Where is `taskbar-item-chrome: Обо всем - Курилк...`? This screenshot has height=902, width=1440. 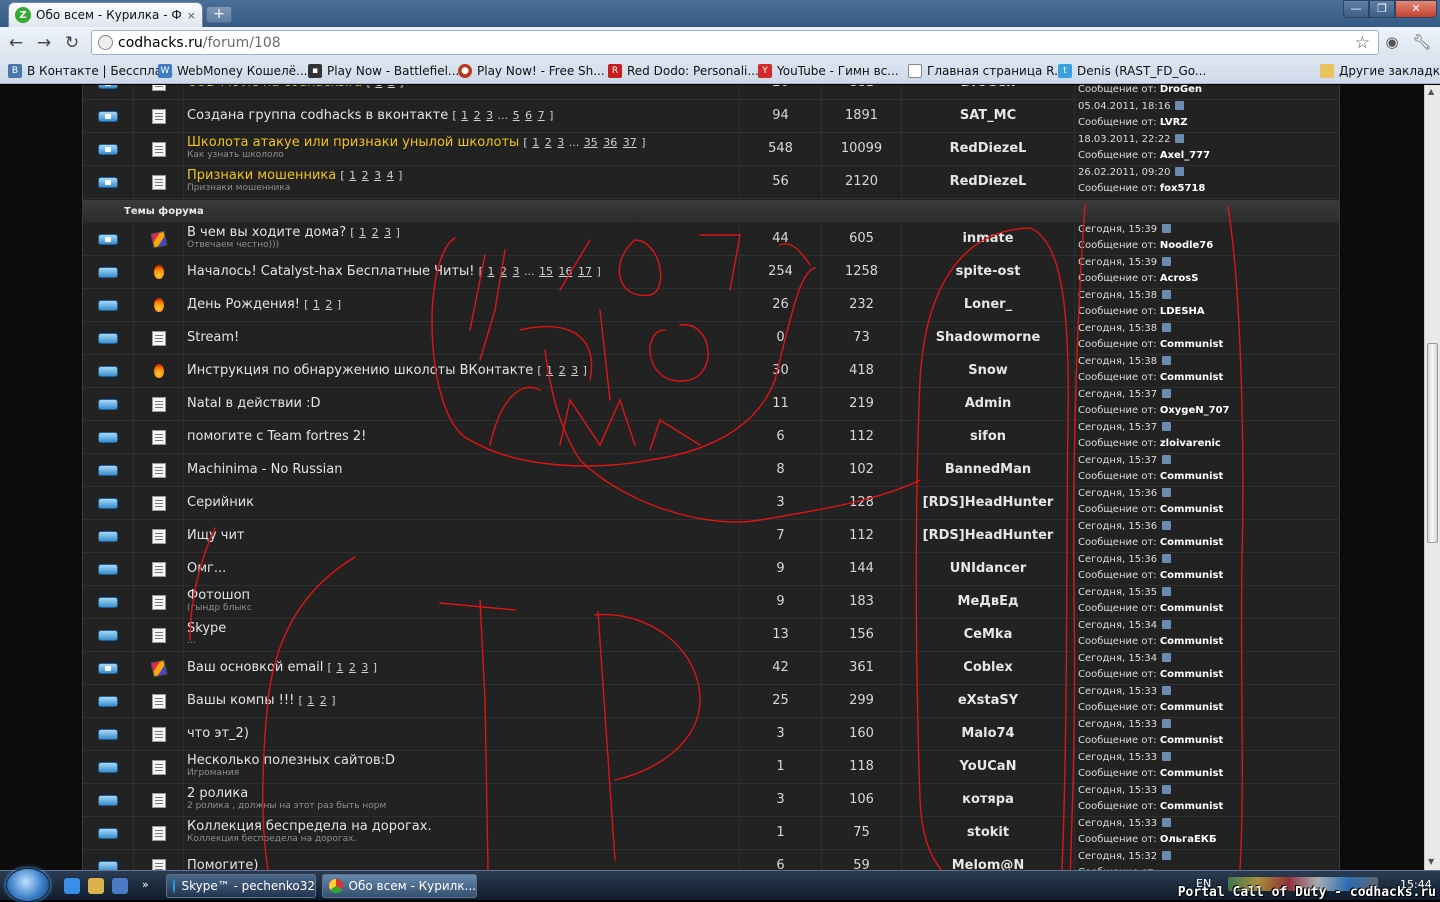
taskbar-item-chrome: Обо всем - Курилк... is located at coordinates (399, 886).